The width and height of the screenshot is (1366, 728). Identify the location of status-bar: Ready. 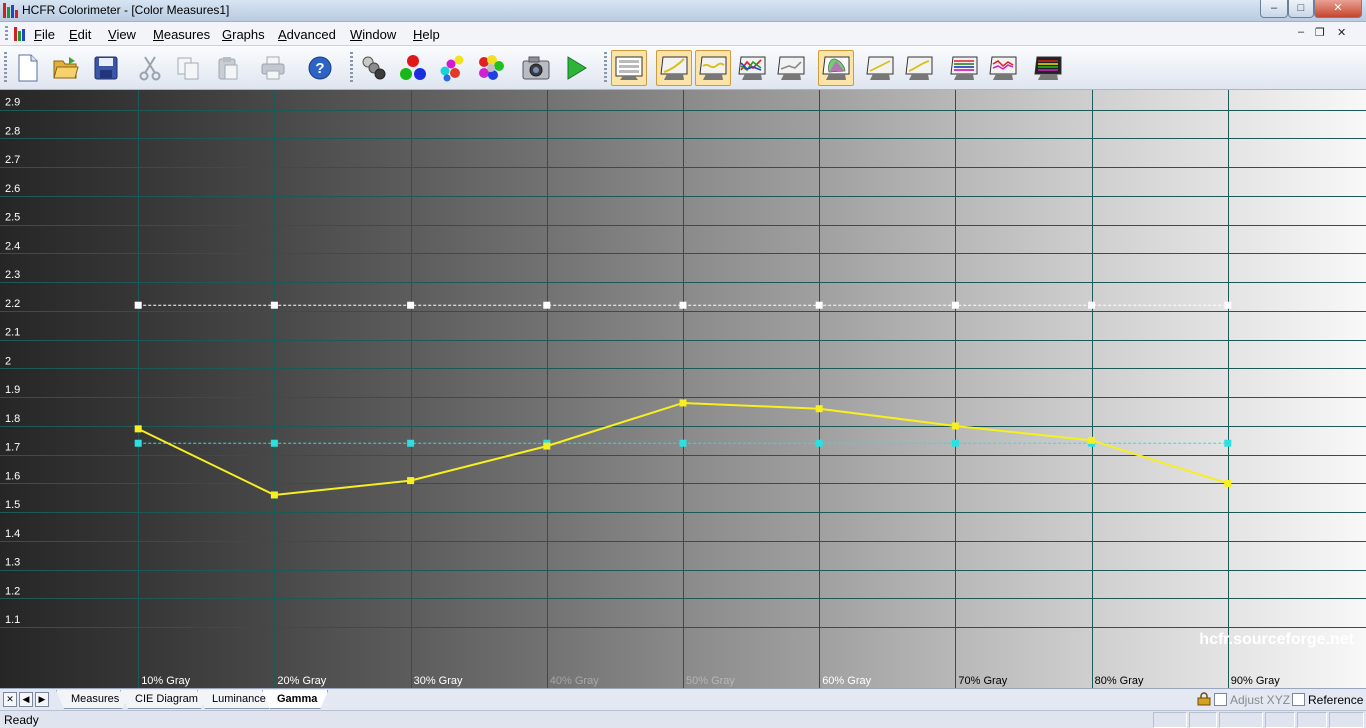
(683, 719).